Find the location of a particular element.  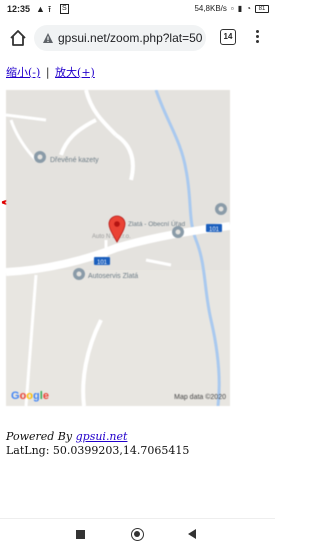

tab-switcher-button: 14 is located at coordinates (228, 37).